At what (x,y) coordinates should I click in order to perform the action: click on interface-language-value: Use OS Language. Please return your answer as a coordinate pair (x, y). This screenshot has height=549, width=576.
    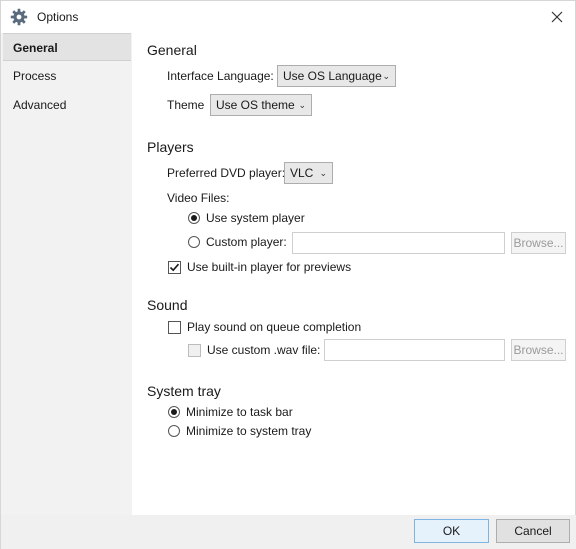
    Looking at the image, I should click on (332, 76).